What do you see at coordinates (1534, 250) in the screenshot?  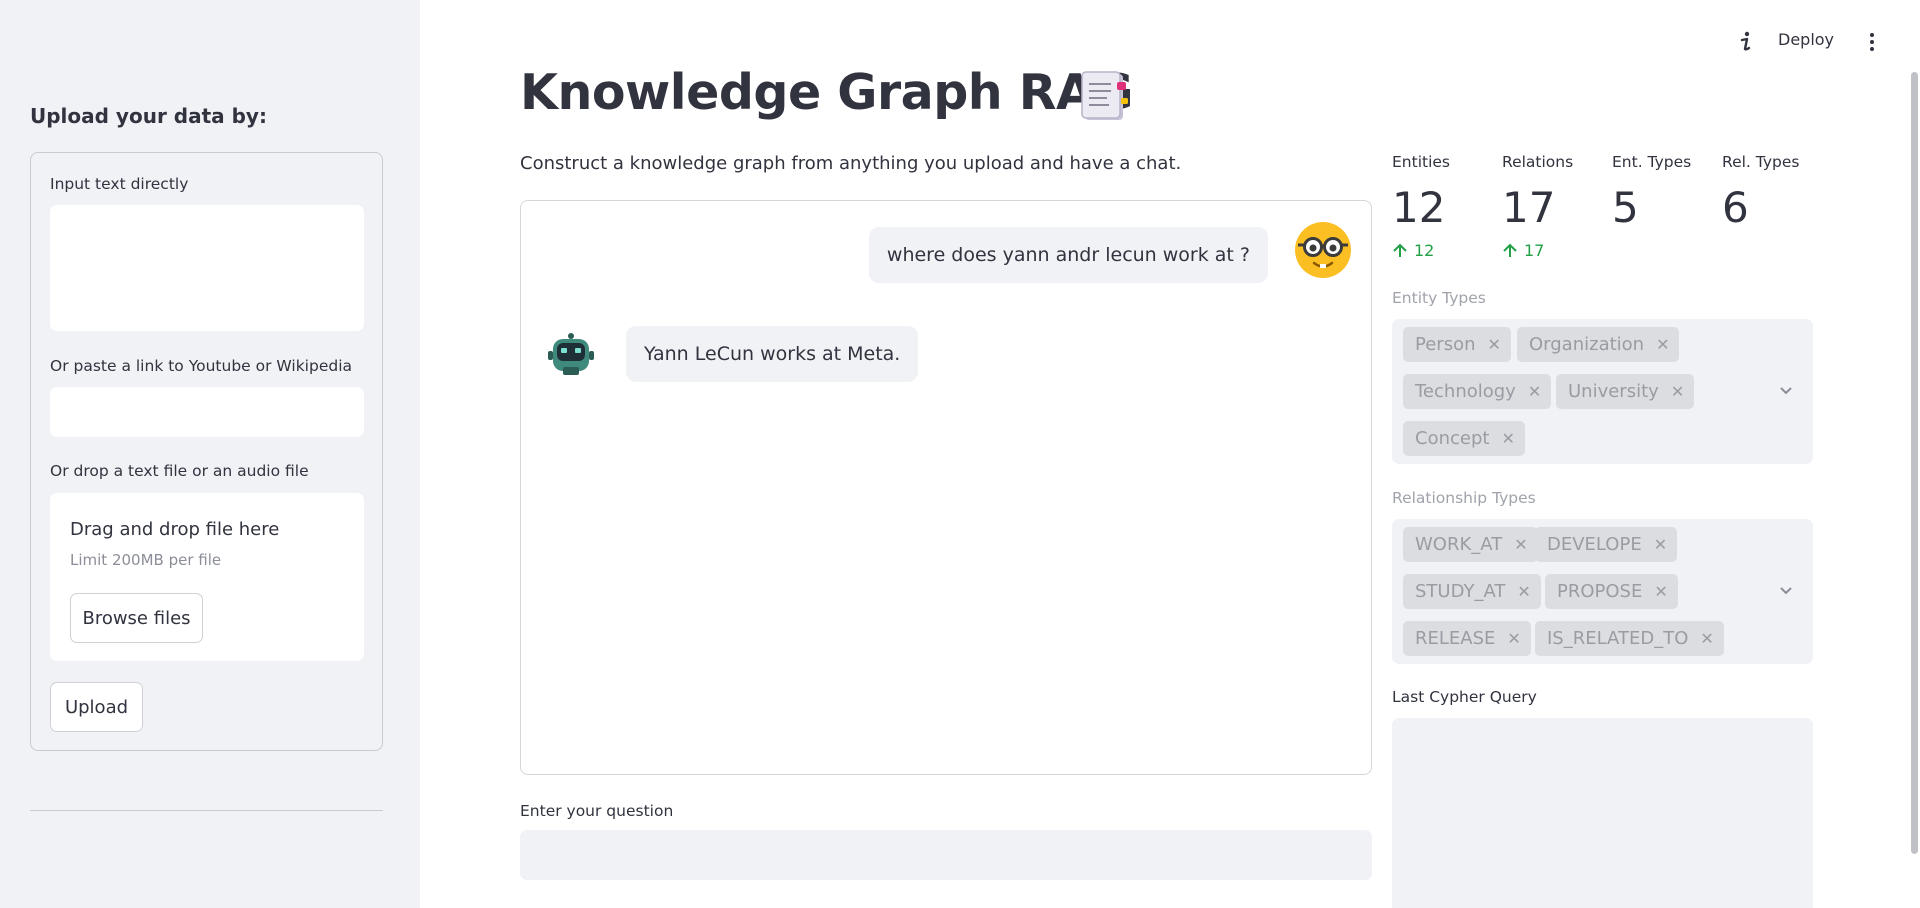 I see `metric-delta-value: 17` at bounding box center [1534, 250].